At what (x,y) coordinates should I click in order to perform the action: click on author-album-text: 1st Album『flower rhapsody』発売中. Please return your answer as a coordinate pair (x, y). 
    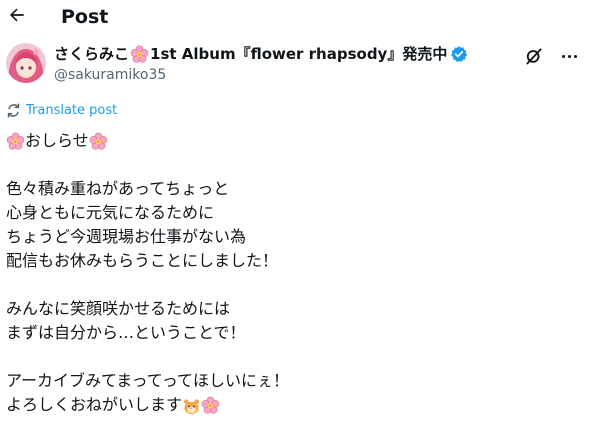
    Looking at the image, I should click on (298, 54).